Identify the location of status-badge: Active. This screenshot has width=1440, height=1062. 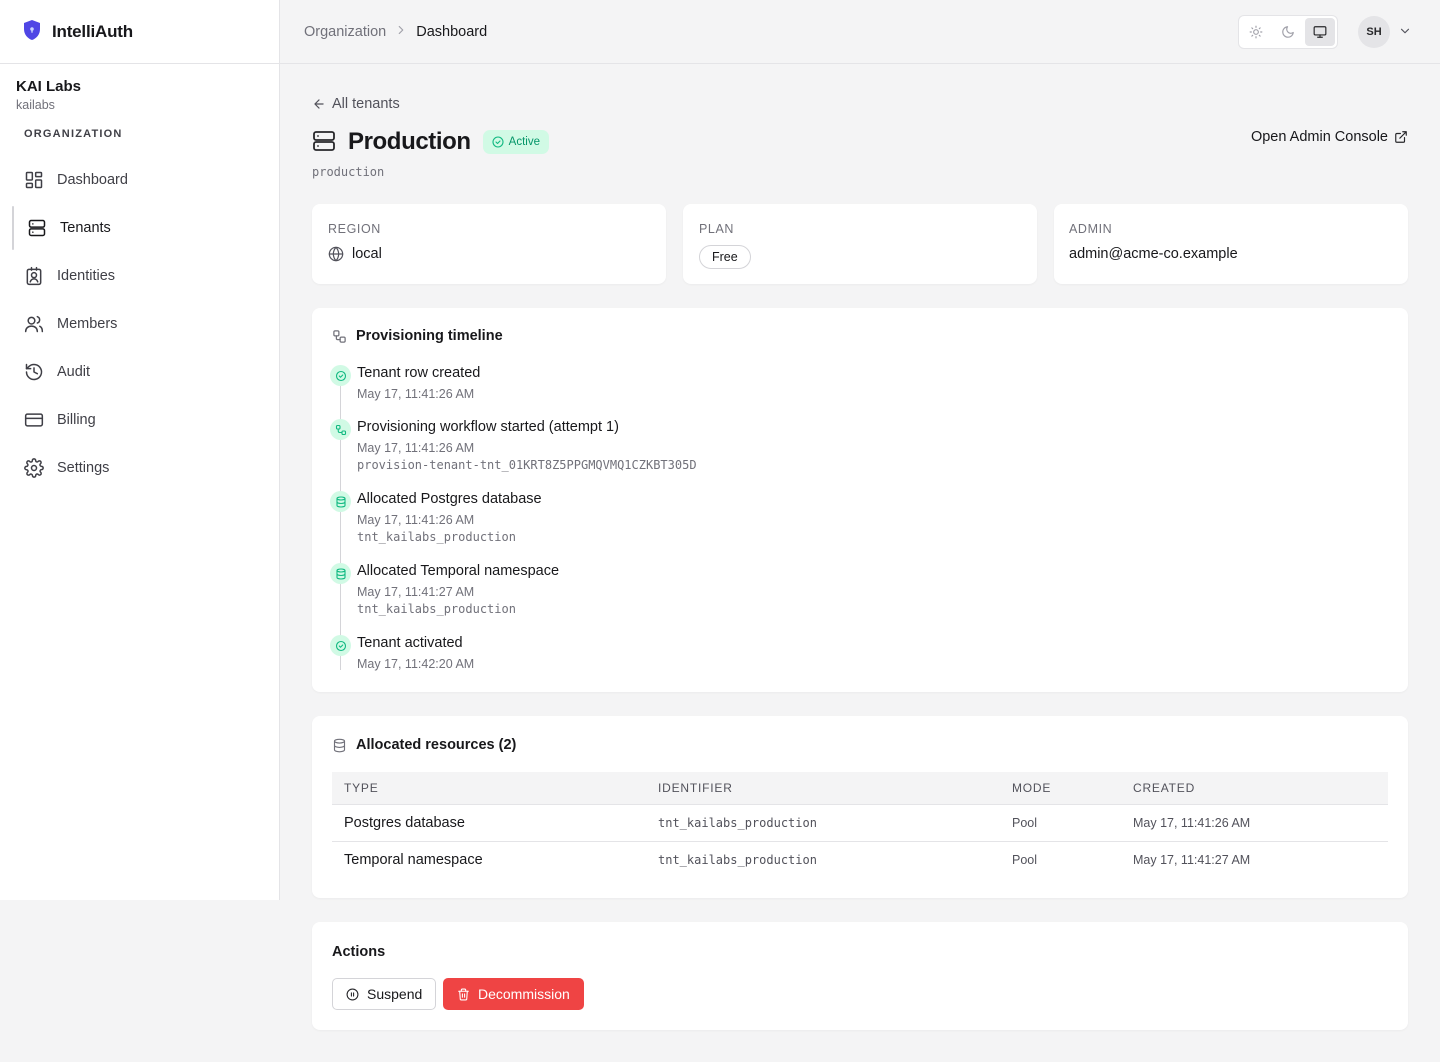
(515, 142).